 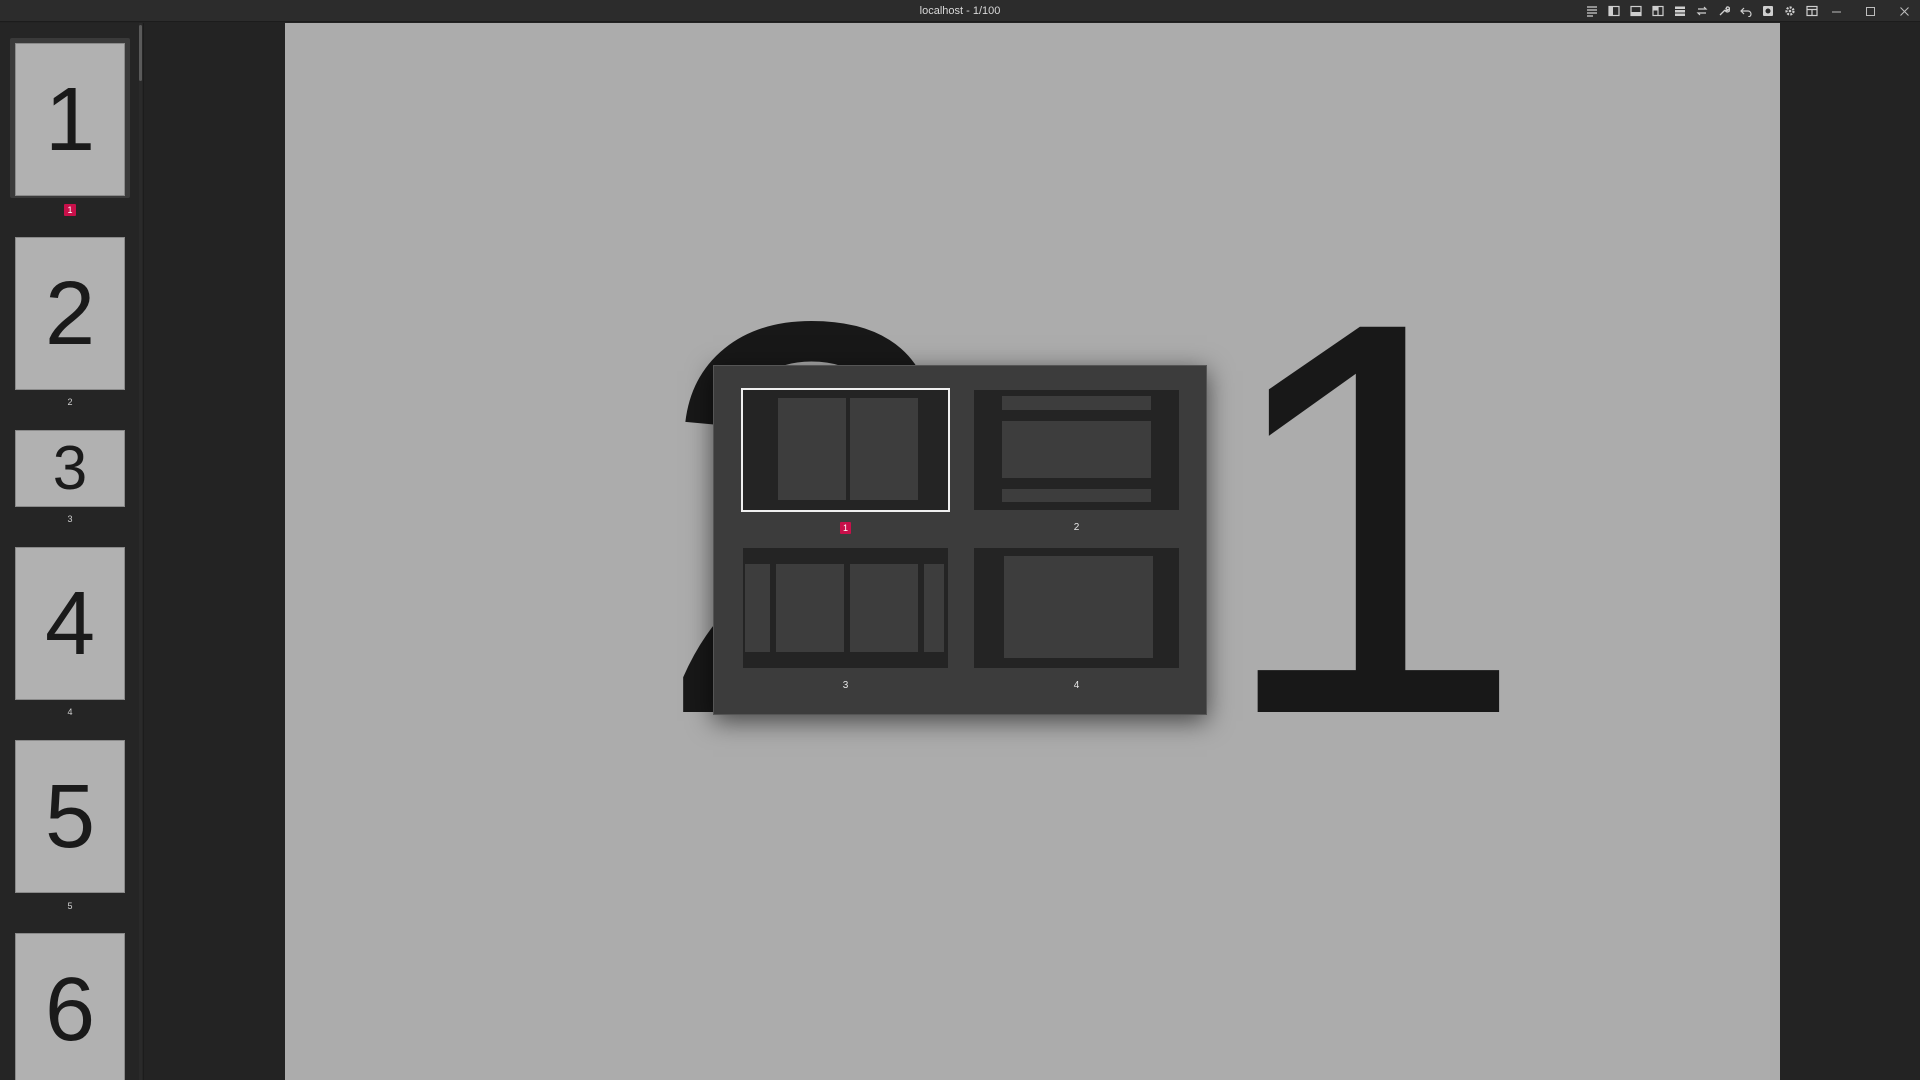 What do you see at coordinates (70, 906) in the screenshot?
I see `thumbnail-label: 5` at bounding box center [70, 906].